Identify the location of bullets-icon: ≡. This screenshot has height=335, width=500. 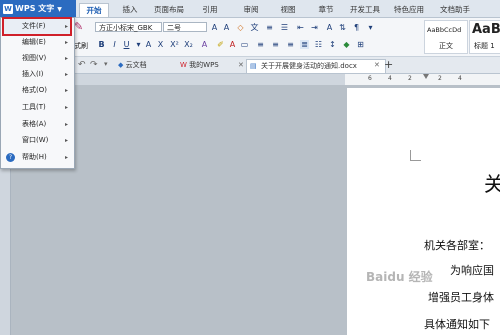
(269, 27).